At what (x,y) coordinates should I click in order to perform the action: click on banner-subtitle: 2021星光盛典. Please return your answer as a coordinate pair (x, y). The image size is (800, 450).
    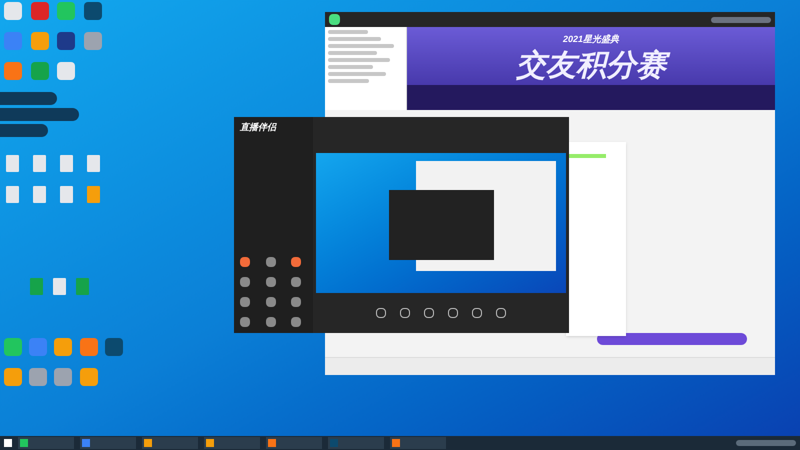
    Looking at the image, I should click on (591, 39).